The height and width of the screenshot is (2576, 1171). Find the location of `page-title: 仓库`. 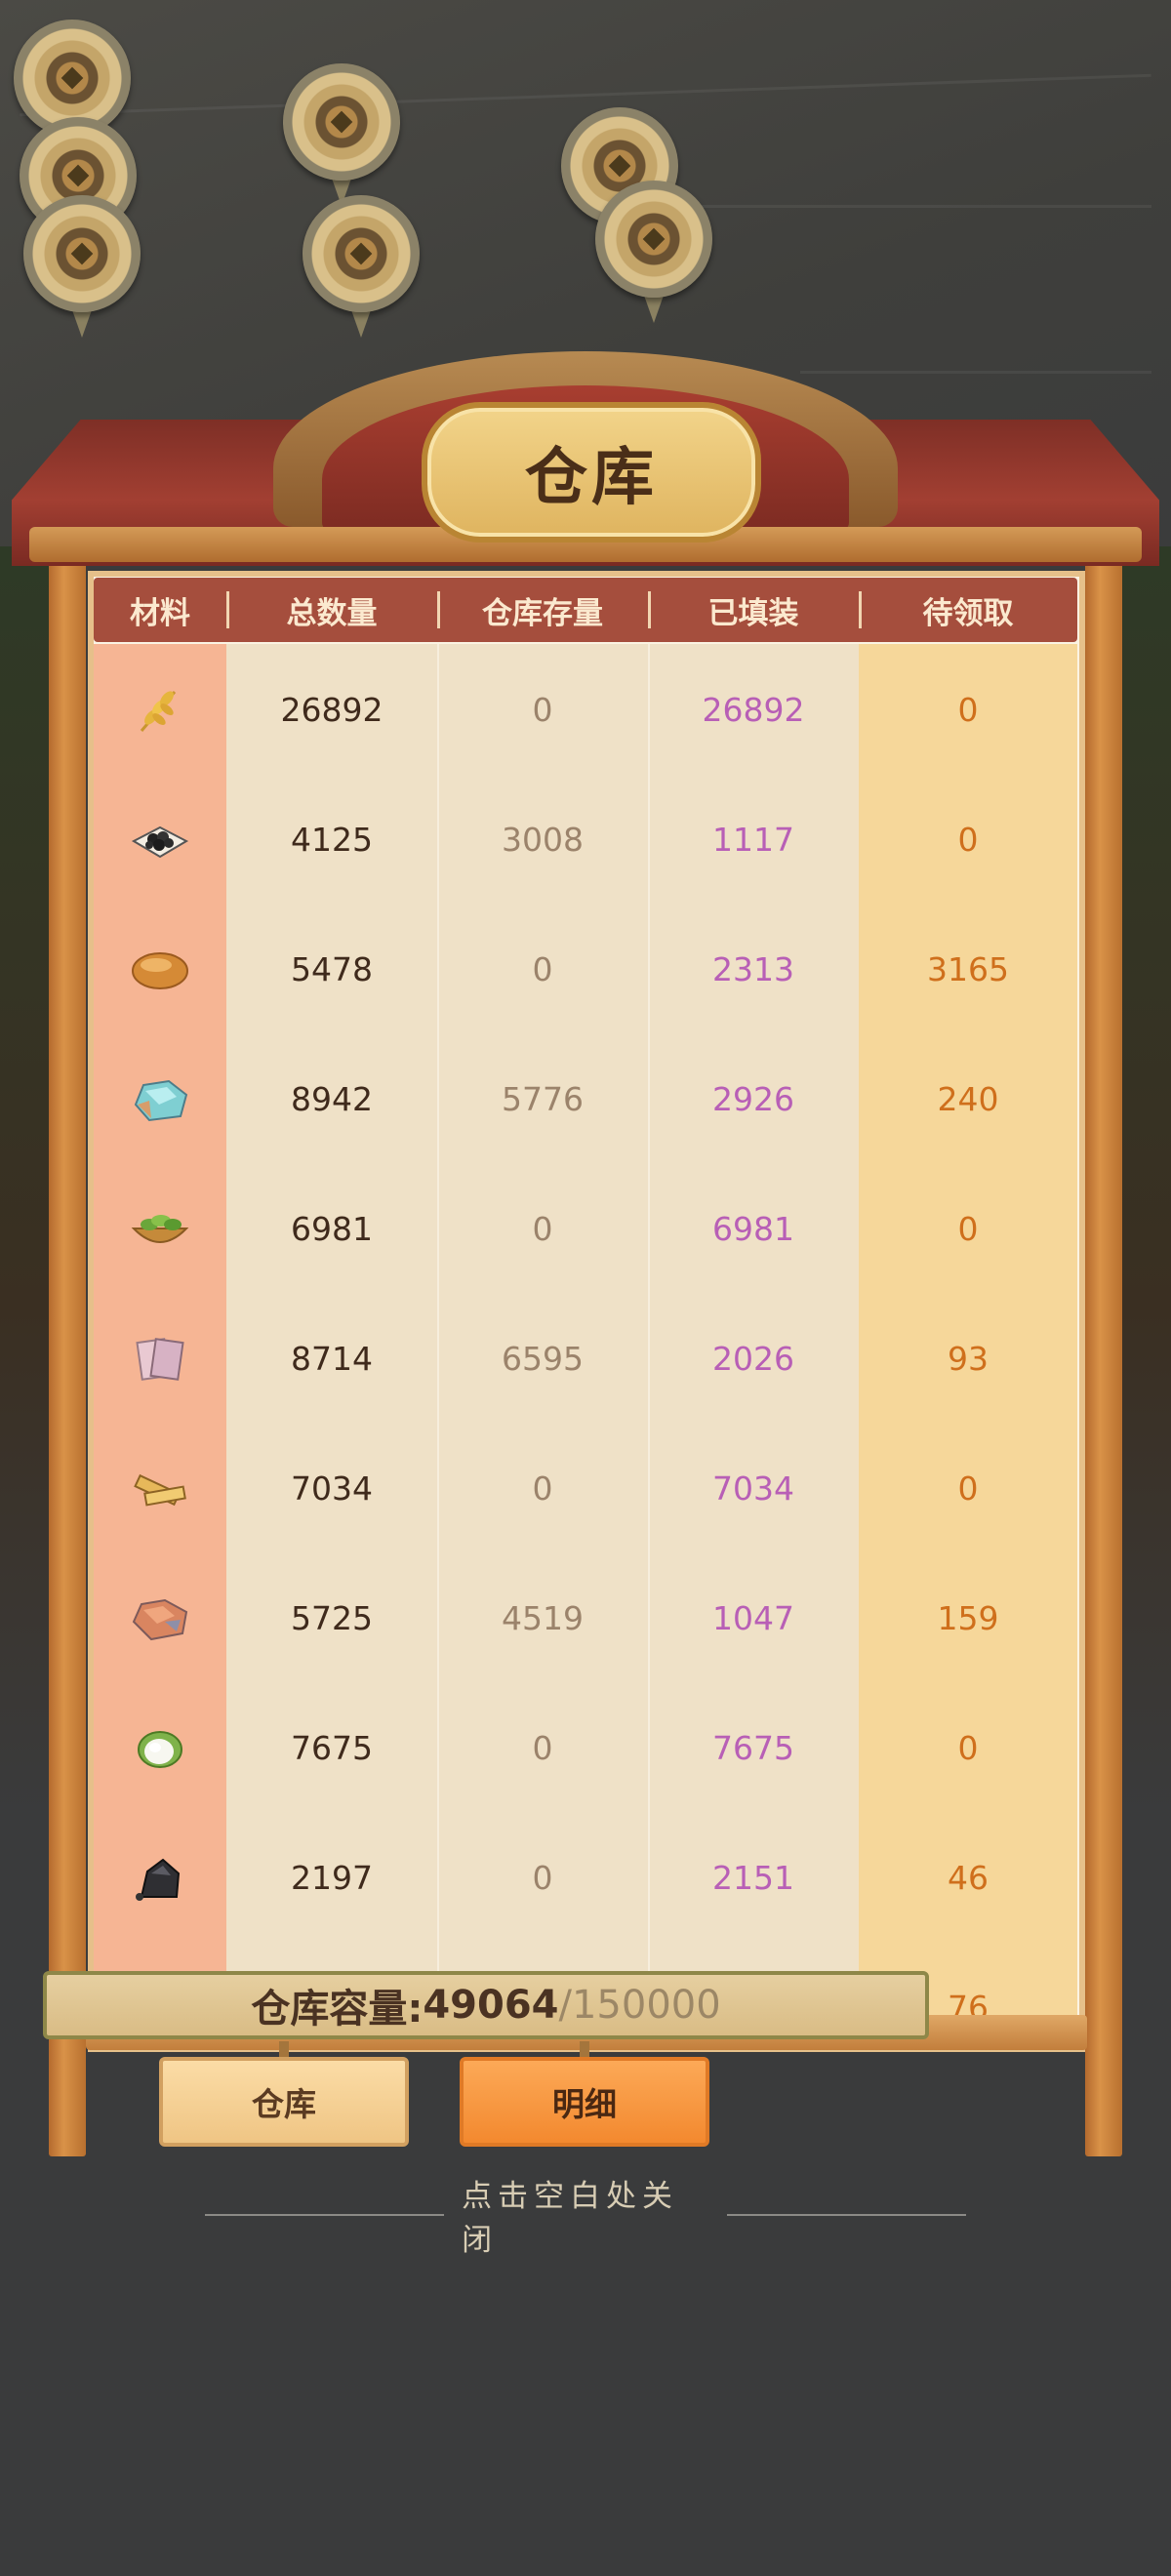

page-title: 仓库 is located at coordinates (591, 478).